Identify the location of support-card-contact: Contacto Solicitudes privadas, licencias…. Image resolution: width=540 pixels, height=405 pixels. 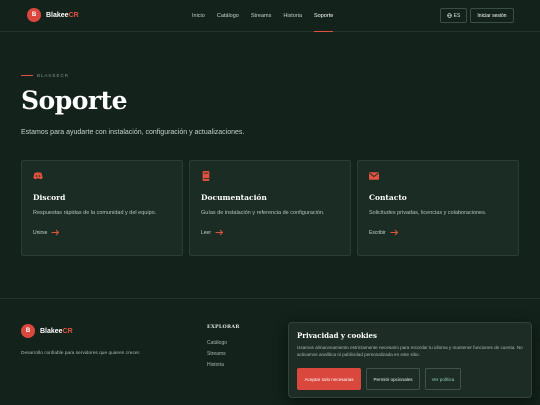
(438, 208).